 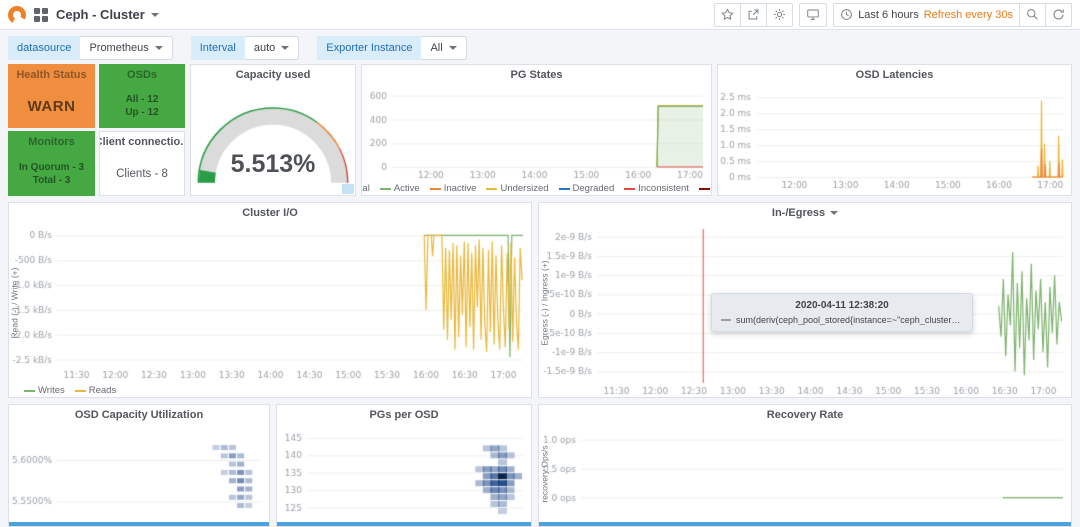 What do you see at coordinates (217, 48) in the screenshot?
I see `variable-label: Interval` at bounding box center [217, 48].